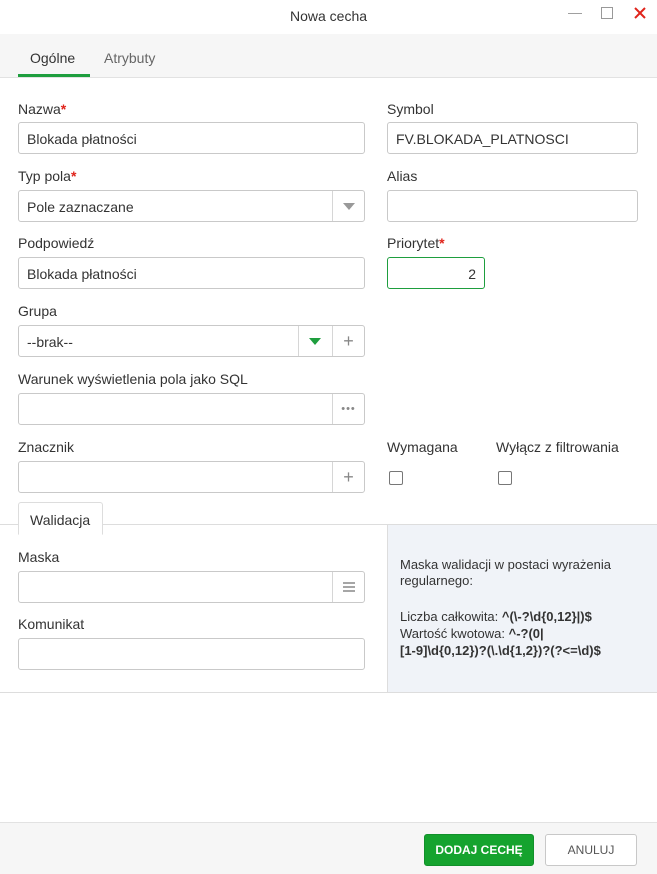 The image size is (657, 874). What do you see at coordinates (348, 477) in the screenshot?
I see `add-marker-plus-icon: +` at bounding box center [348, 477].